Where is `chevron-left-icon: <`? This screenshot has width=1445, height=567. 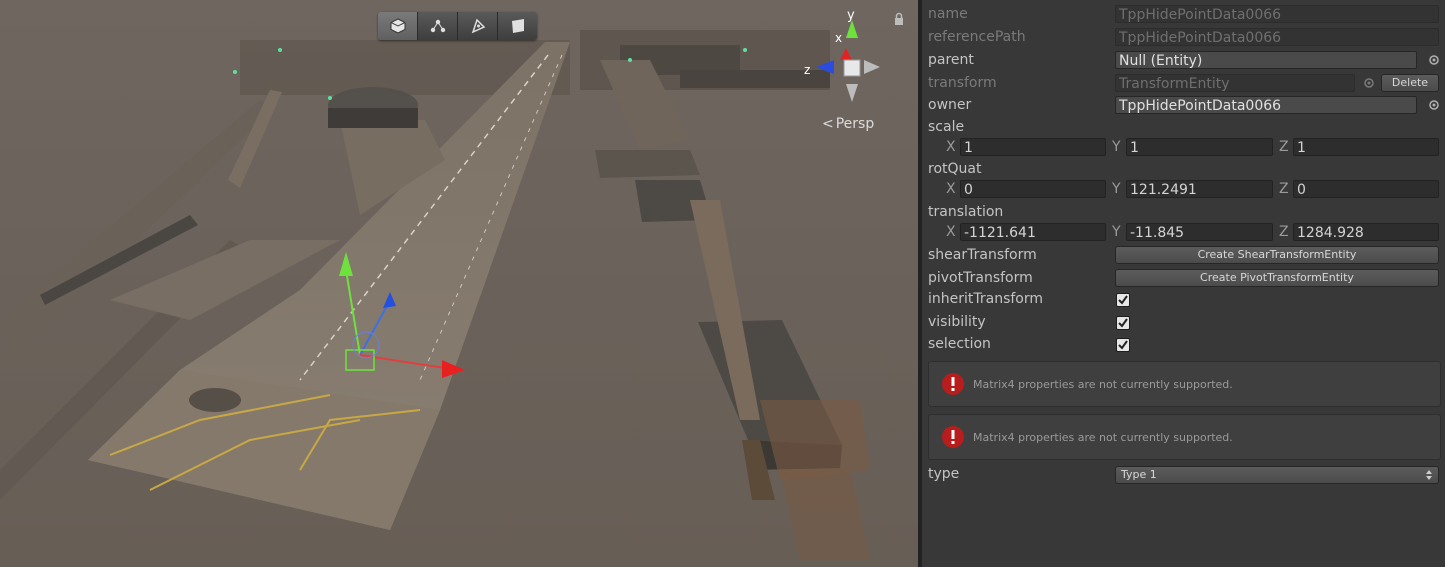
chevron-left-icon: < is located at coordinates (828, 124).